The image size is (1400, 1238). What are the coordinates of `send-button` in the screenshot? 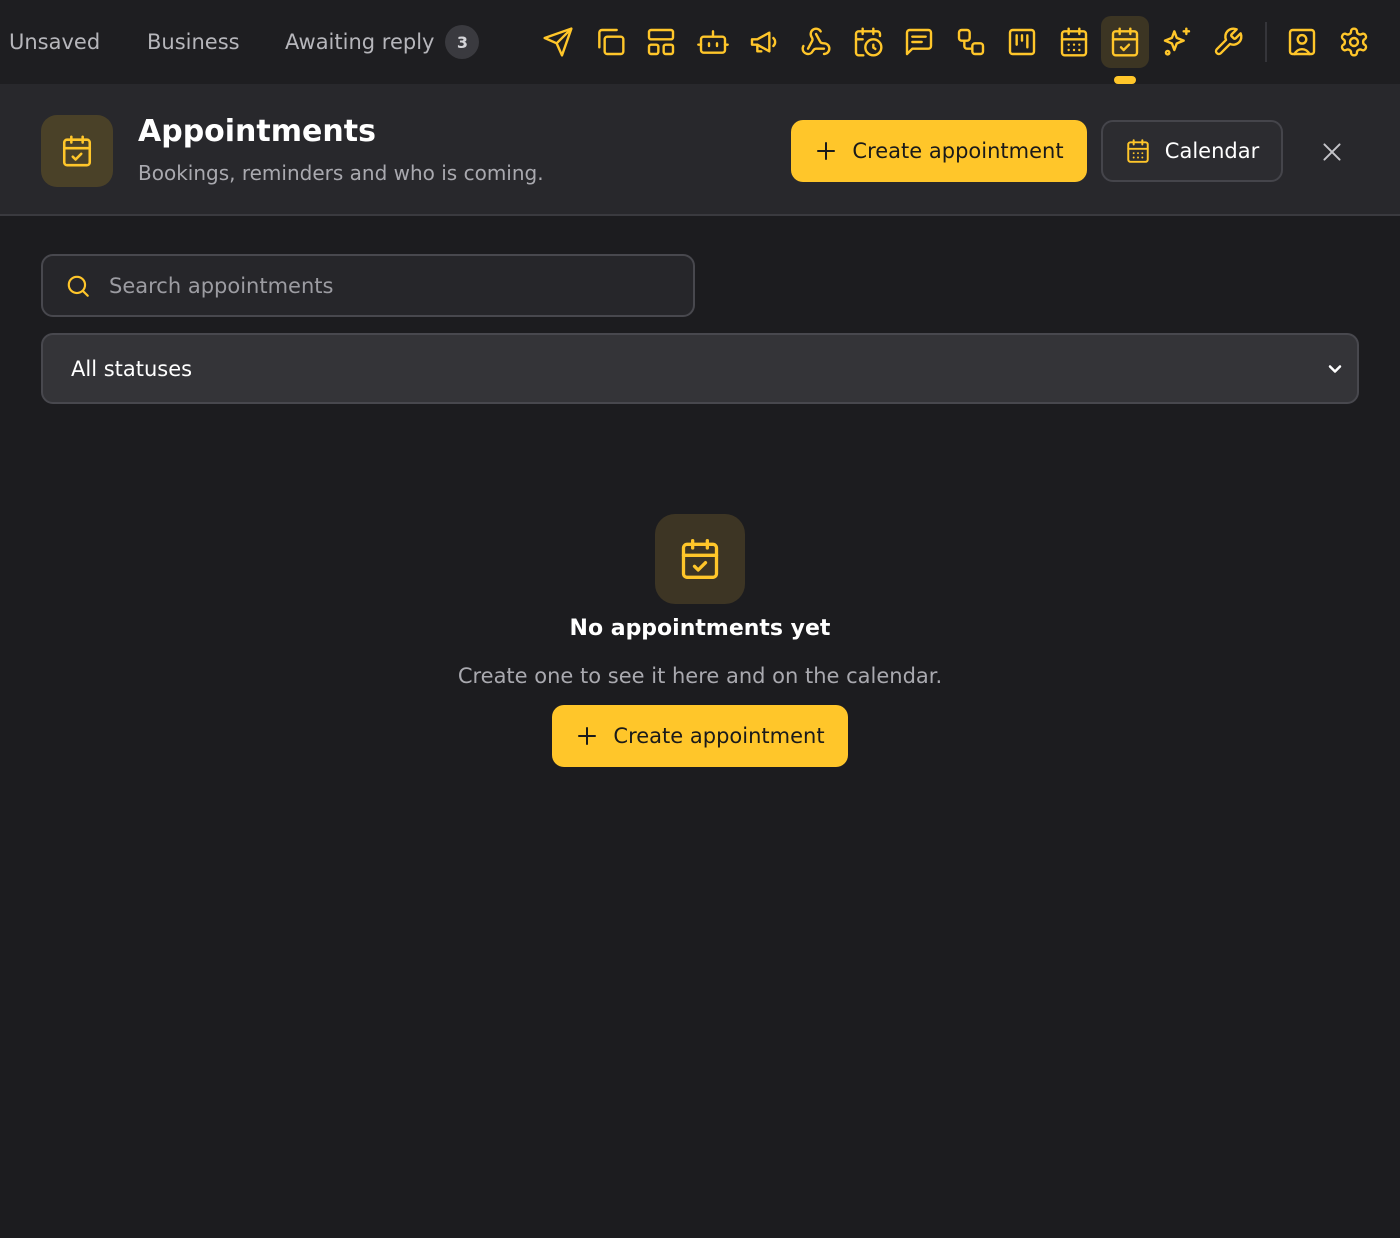 It's located at (558, 42).